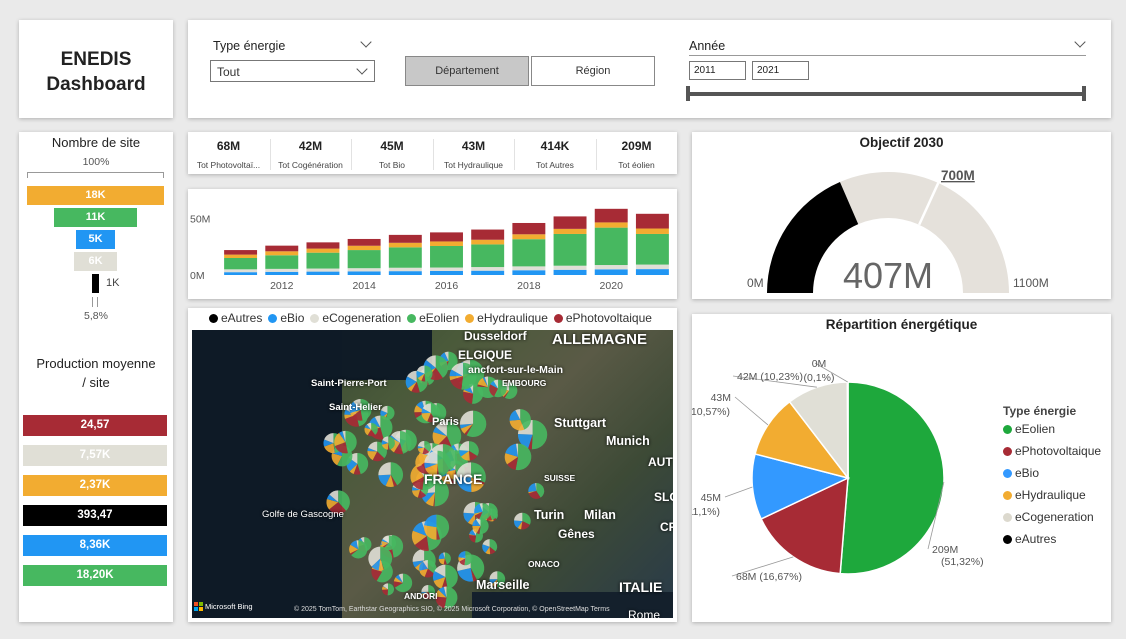 Image resolution: width=1126 pixels, height=639 pixels. What do you see at coordinates (95, 239) in the screenshot?
I see `funnel-bar: 5K` at bounding box center [95, 239].